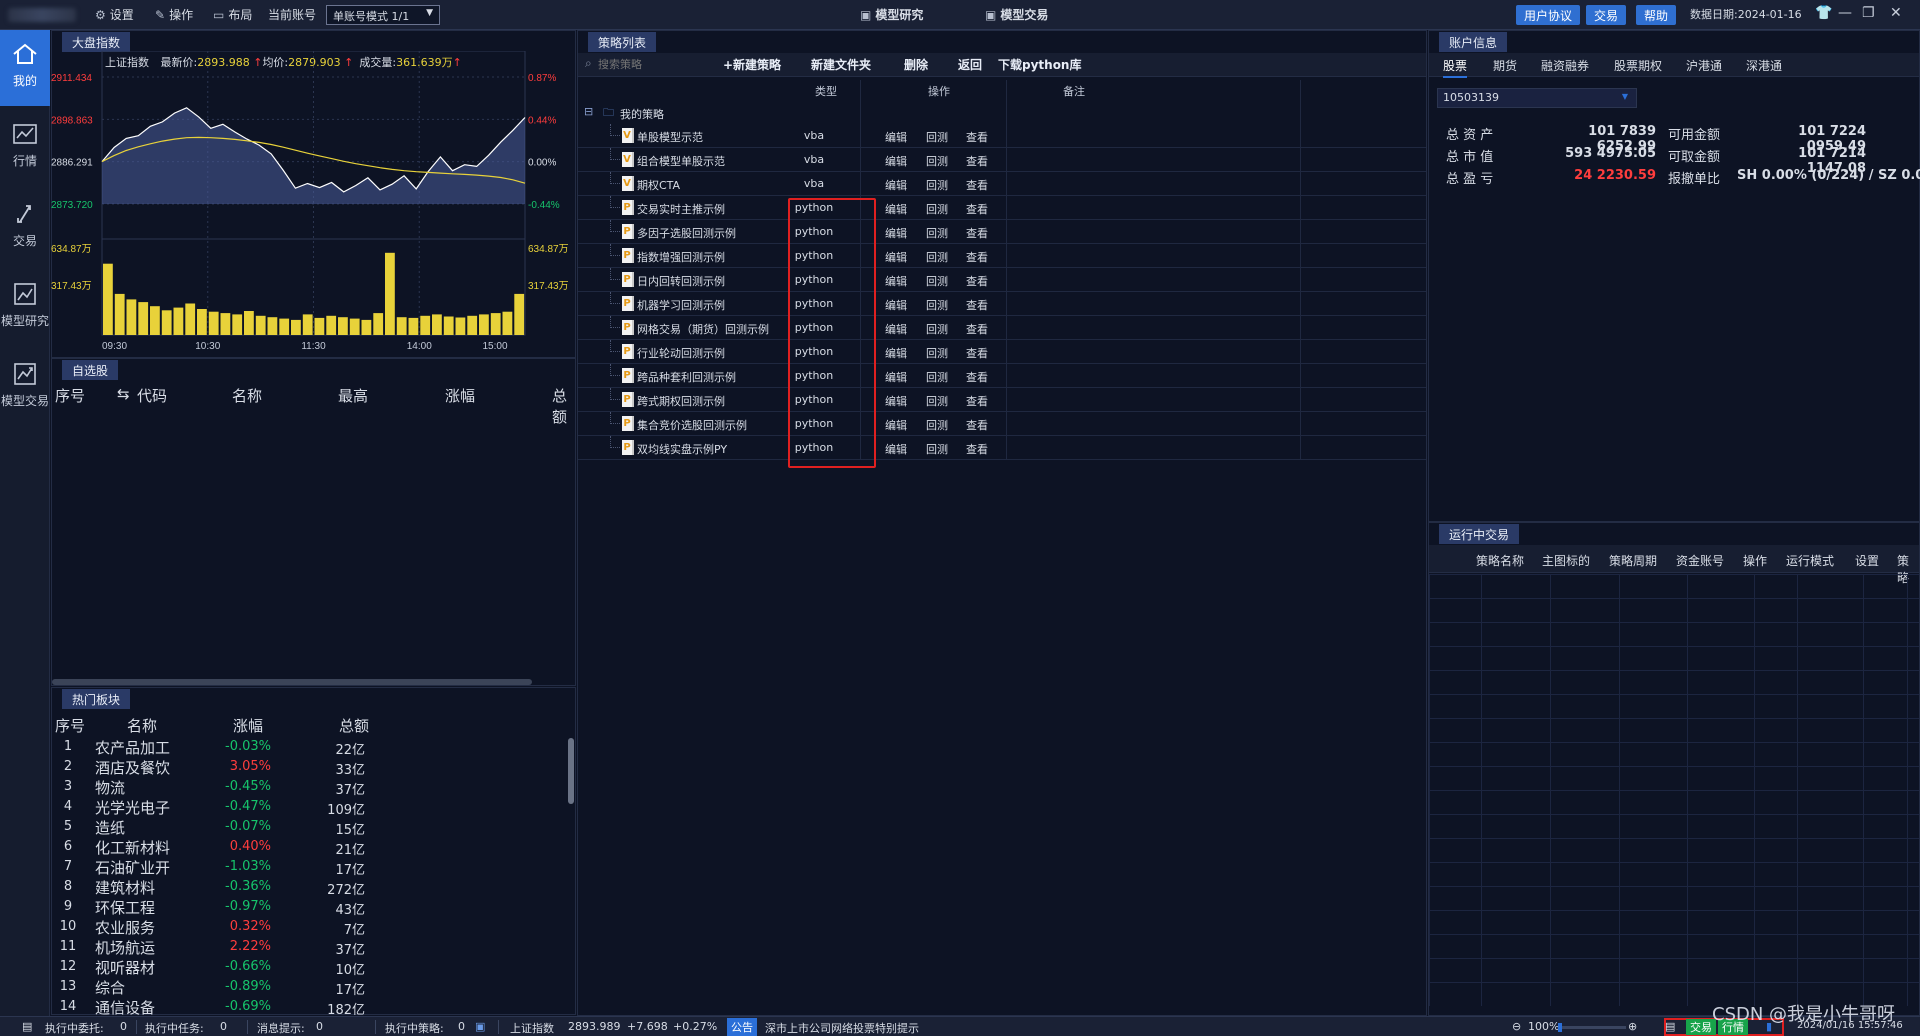 The width and height of the screenshot is (1920, 1036). Describe the element at coordinates (310, 827) in the screenshot. I see `list-item: 5 造纸 -0.07% 15亿` at that location.